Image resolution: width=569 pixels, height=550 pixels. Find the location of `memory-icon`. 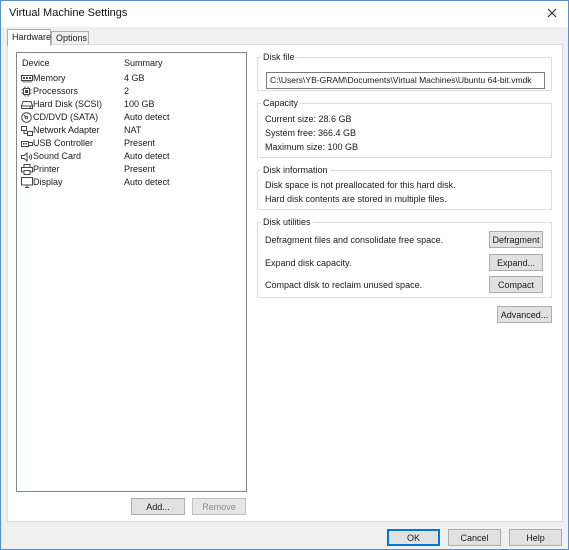

memory-icon is located at coordinates (26, 78).